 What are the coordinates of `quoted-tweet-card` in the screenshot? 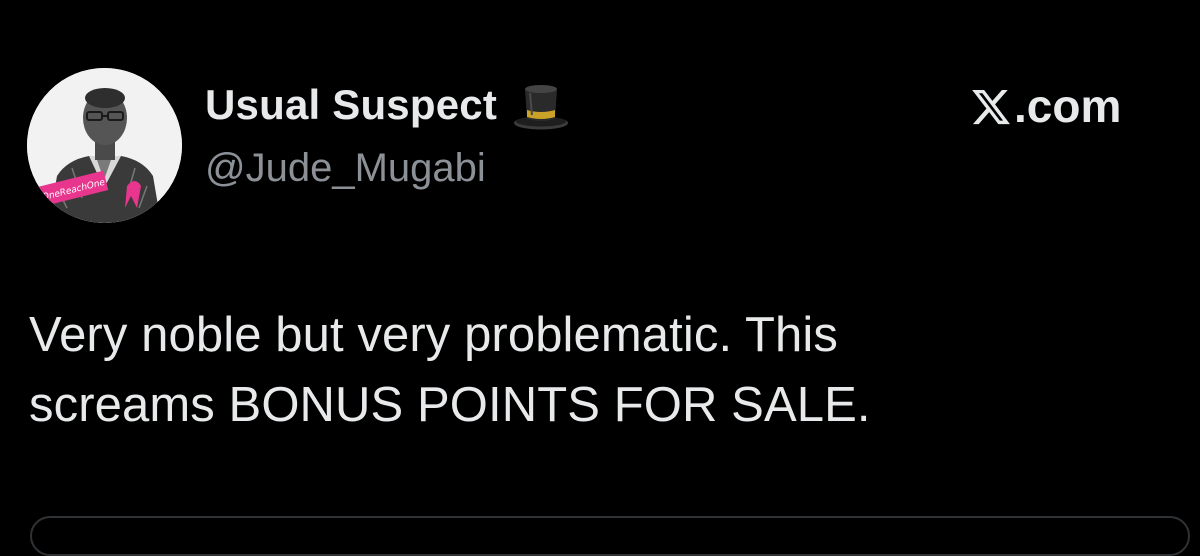 It's located at (610, 536).